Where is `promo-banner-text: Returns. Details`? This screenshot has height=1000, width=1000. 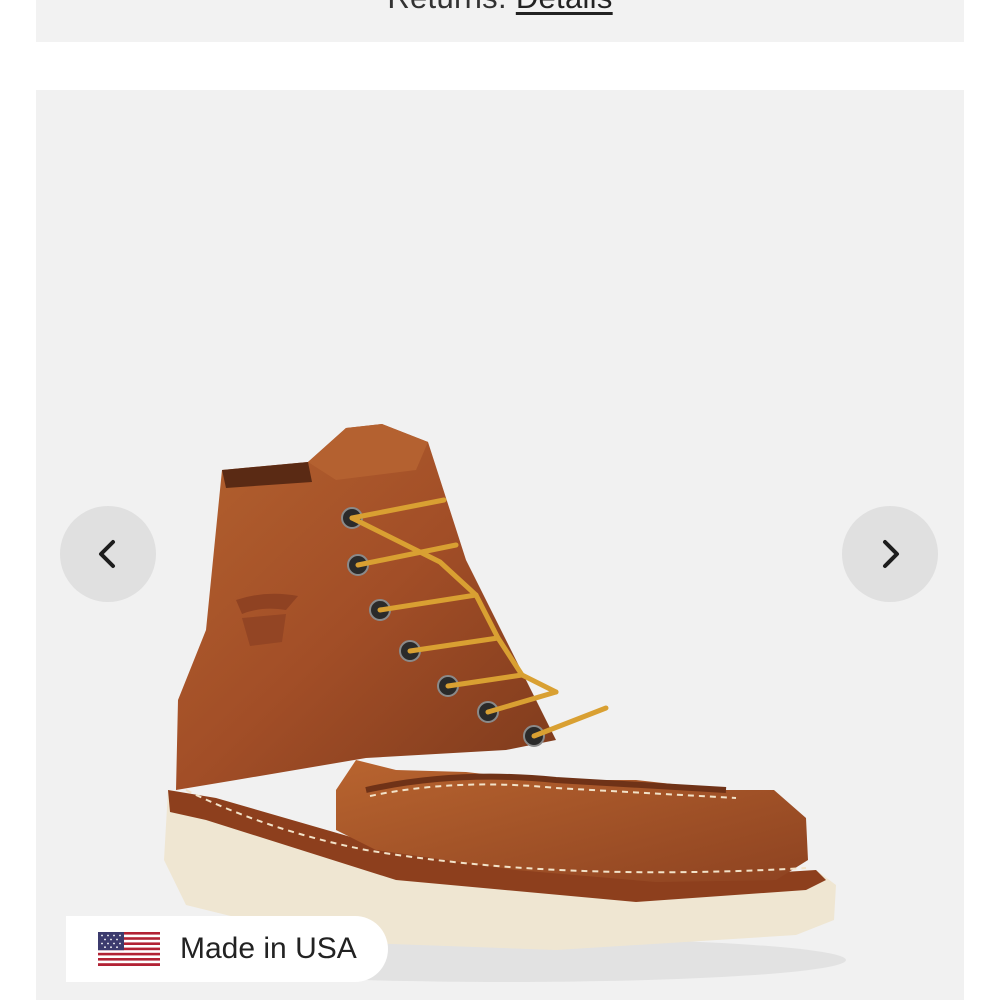
promo-banner-text: Returns. Details is located at coordinates (500, 8).